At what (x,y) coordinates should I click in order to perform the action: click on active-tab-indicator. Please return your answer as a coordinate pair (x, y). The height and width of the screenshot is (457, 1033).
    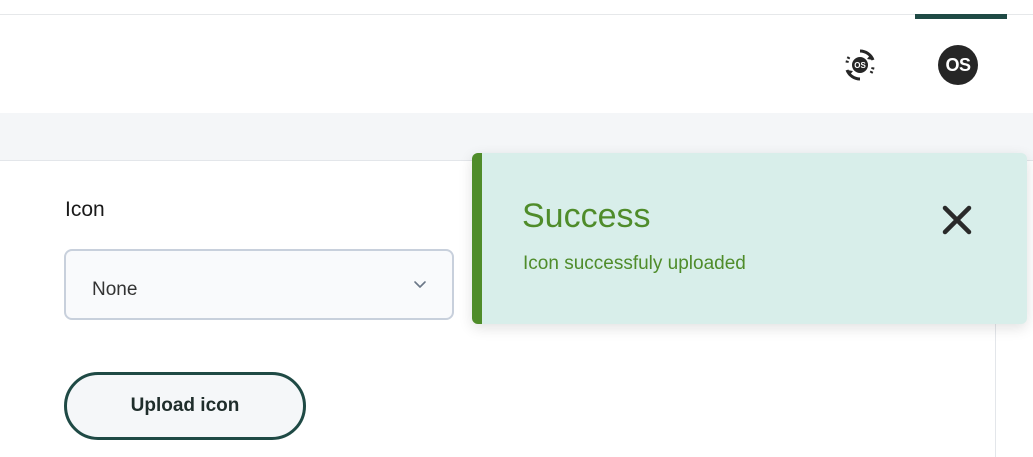
    Looking at the image, I should click on (961, 16).